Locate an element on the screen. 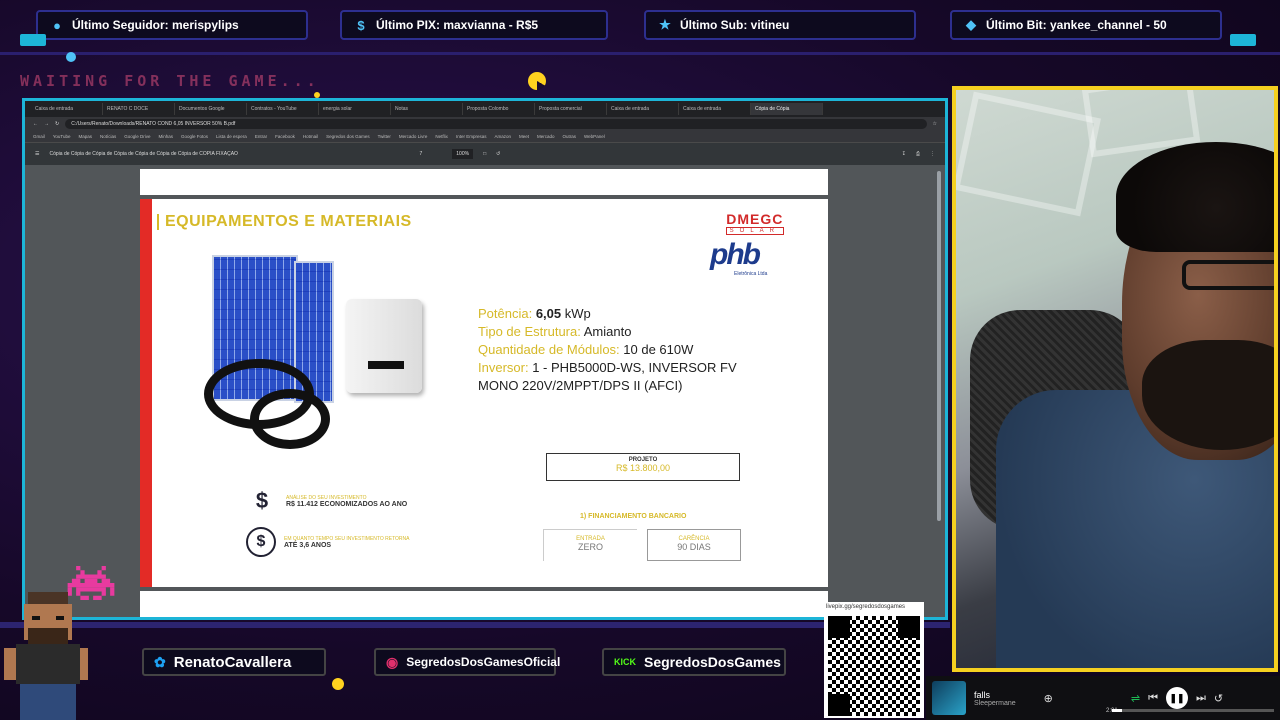  pdf-page-previous is located at coordinates (484, 182).